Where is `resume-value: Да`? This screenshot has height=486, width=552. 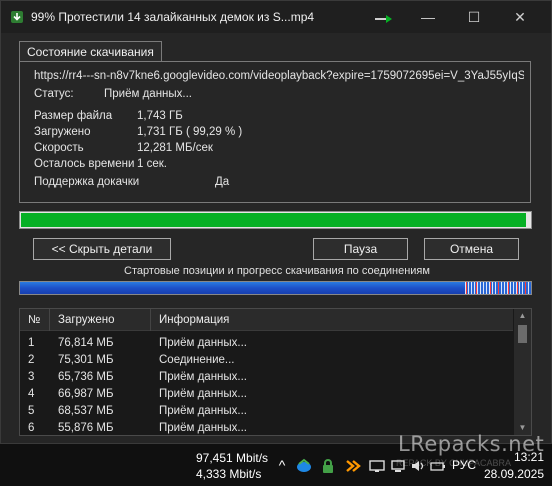
resume-value: Да is located at coordinates (222, 182).